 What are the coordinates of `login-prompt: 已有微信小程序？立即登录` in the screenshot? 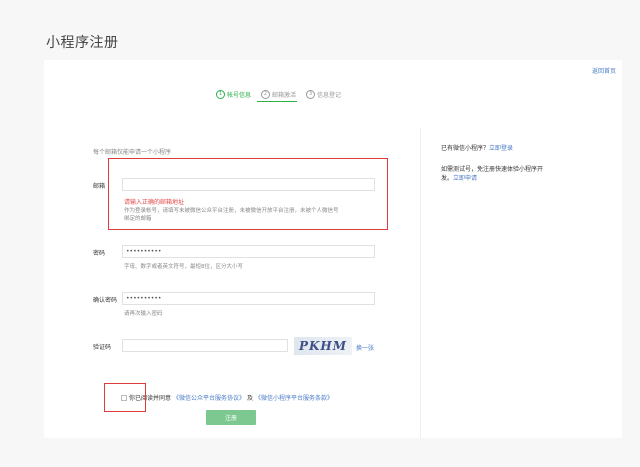 It's located at (477, 148).